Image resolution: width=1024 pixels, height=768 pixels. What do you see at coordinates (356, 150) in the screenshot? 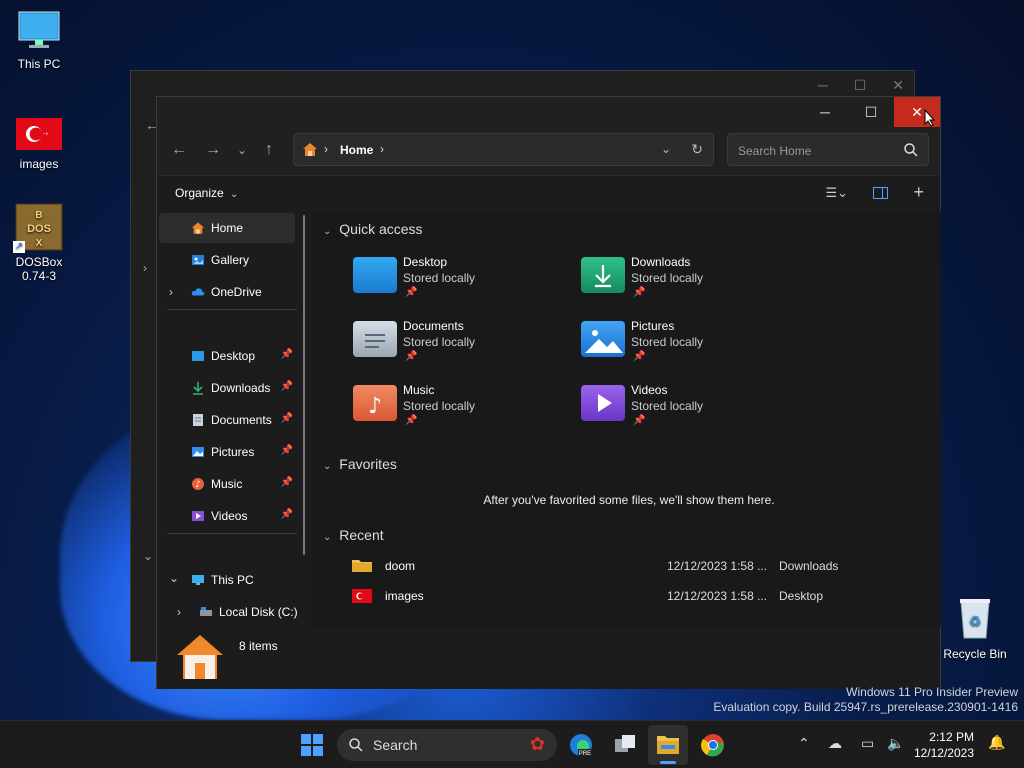
I see `breadcrumb-home: Home` at bounding box center [356, 150].